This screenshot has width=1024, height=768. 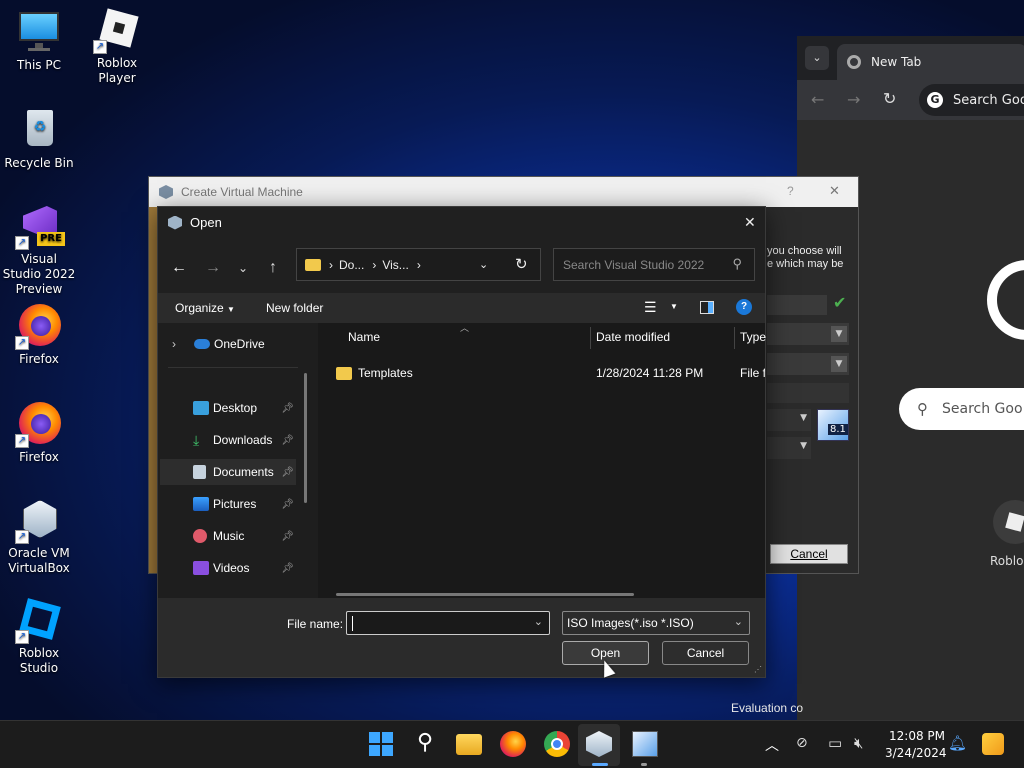 I want to click on running-indicator, so click(x=644, y=764).